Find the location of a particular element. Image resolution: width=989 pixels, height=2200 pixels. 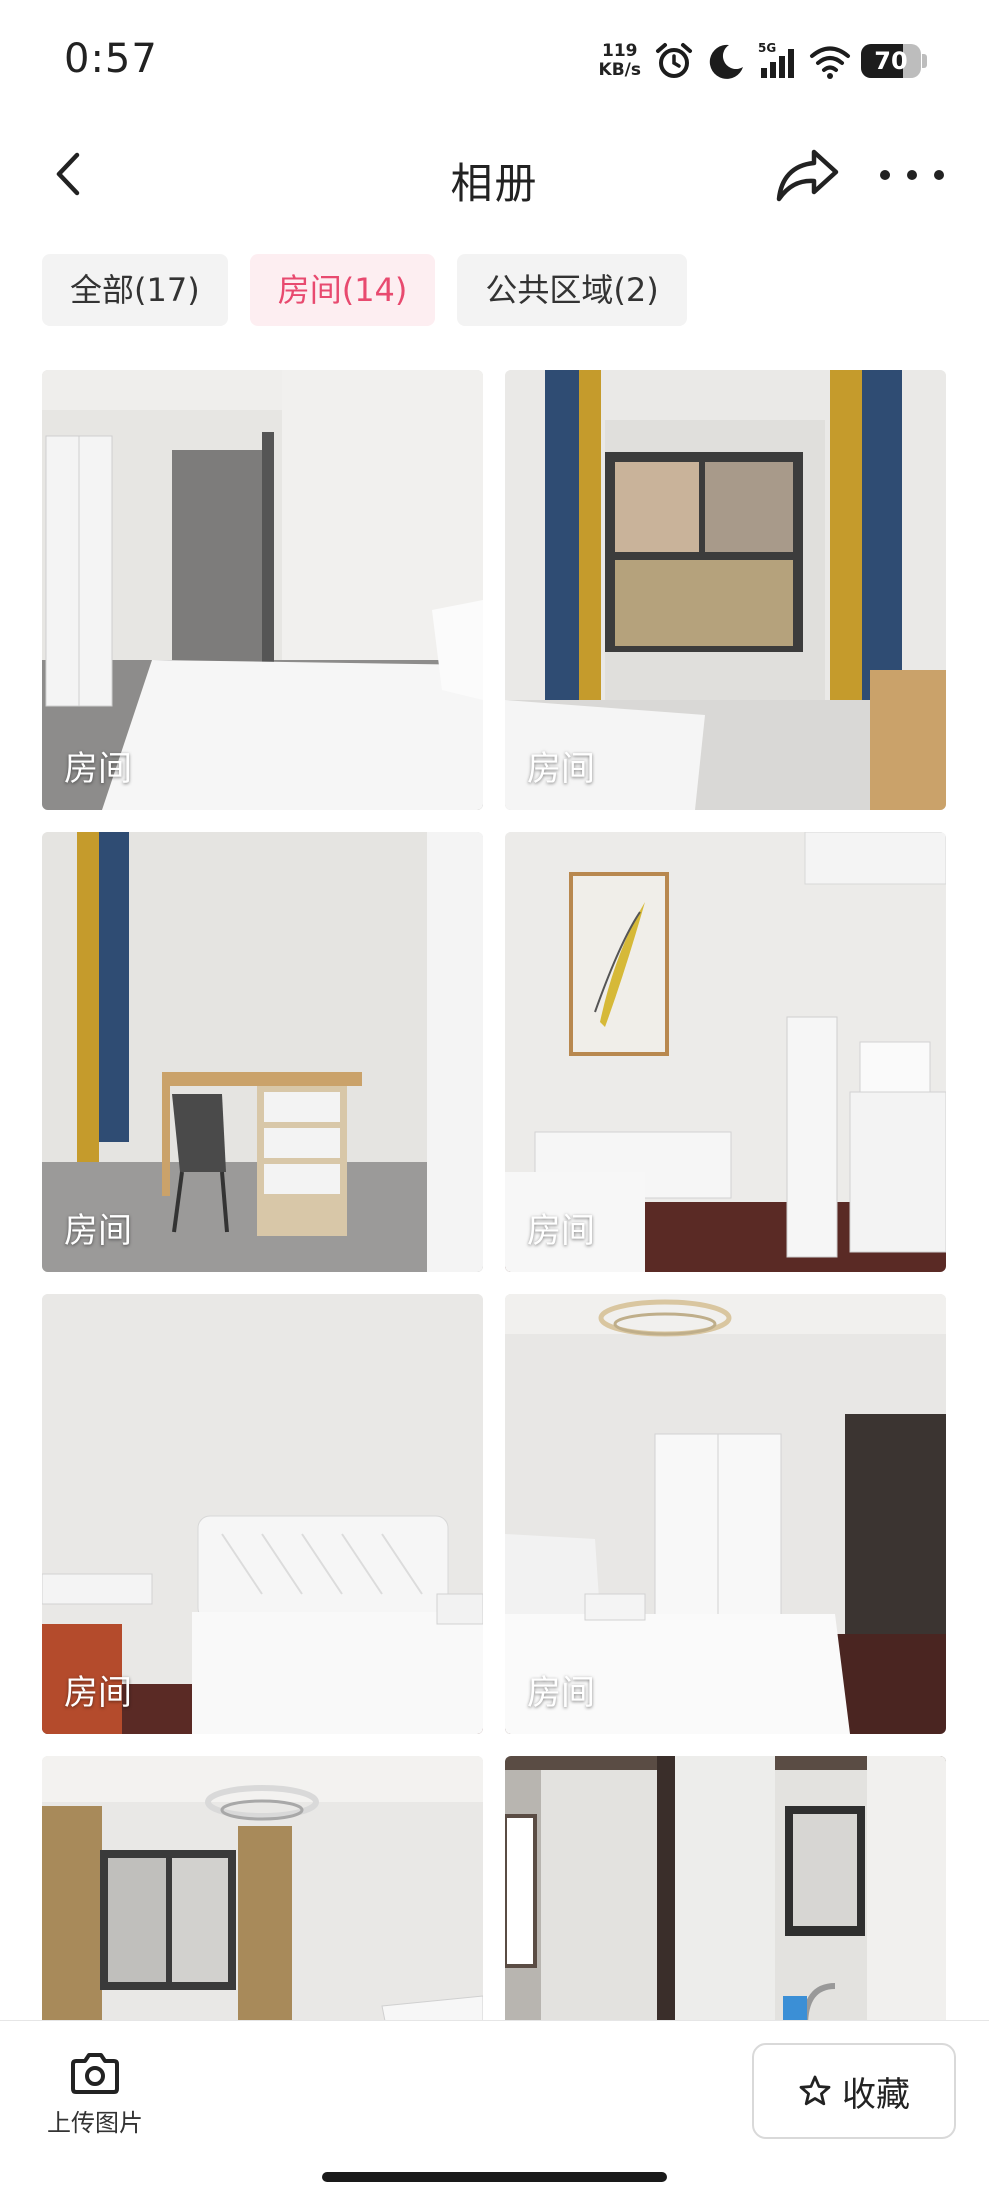

home-indicator is located at coordinates (494, 2177).